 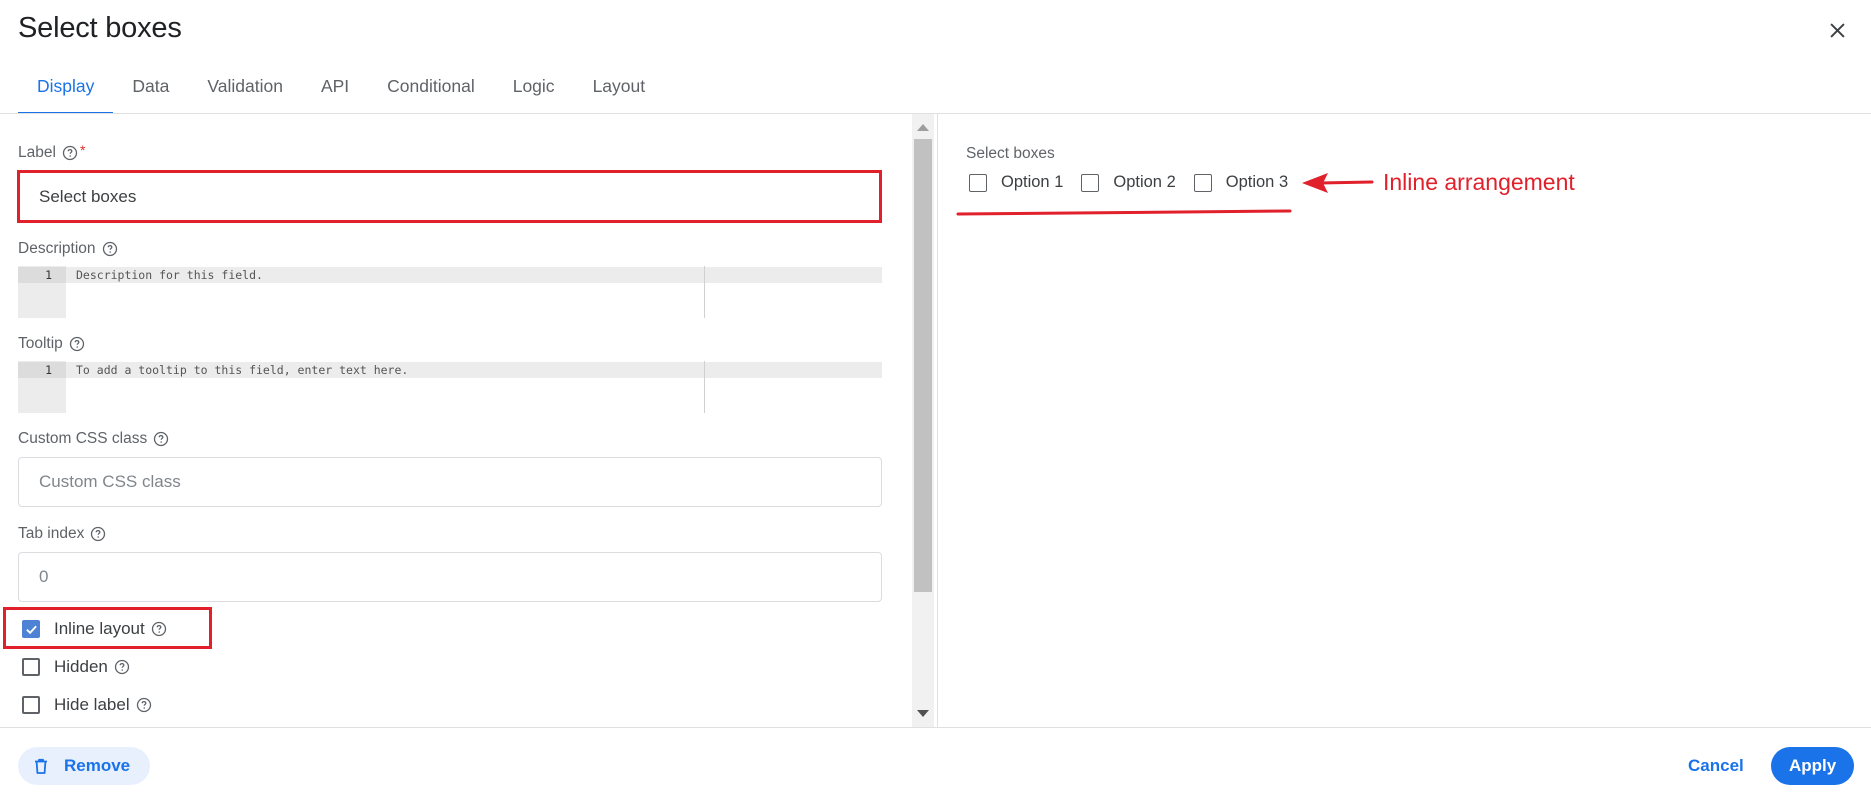 What do you see at coordinates (82, 150) in the screenshot?
I see `required-asterisk: *` at bounding box center [82, 150].